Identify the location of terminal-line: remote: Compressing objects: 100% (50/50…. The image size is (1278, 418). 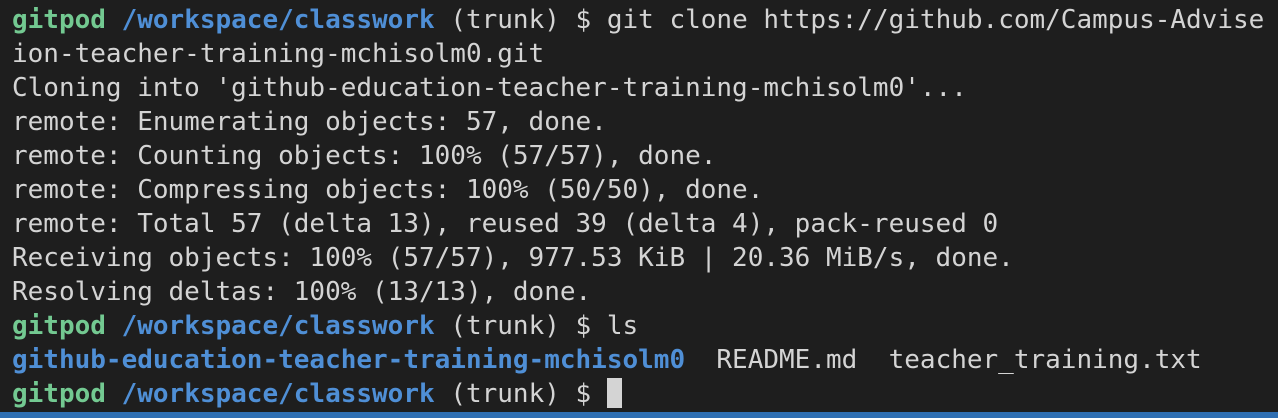
(388, 190).